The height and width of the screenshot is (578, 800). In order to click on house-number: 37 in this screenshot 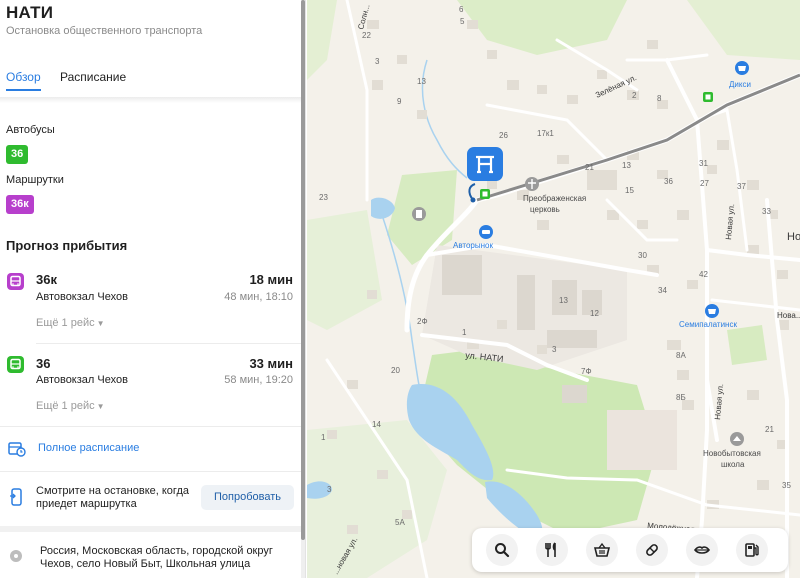, I will do `click(741, 186)`.